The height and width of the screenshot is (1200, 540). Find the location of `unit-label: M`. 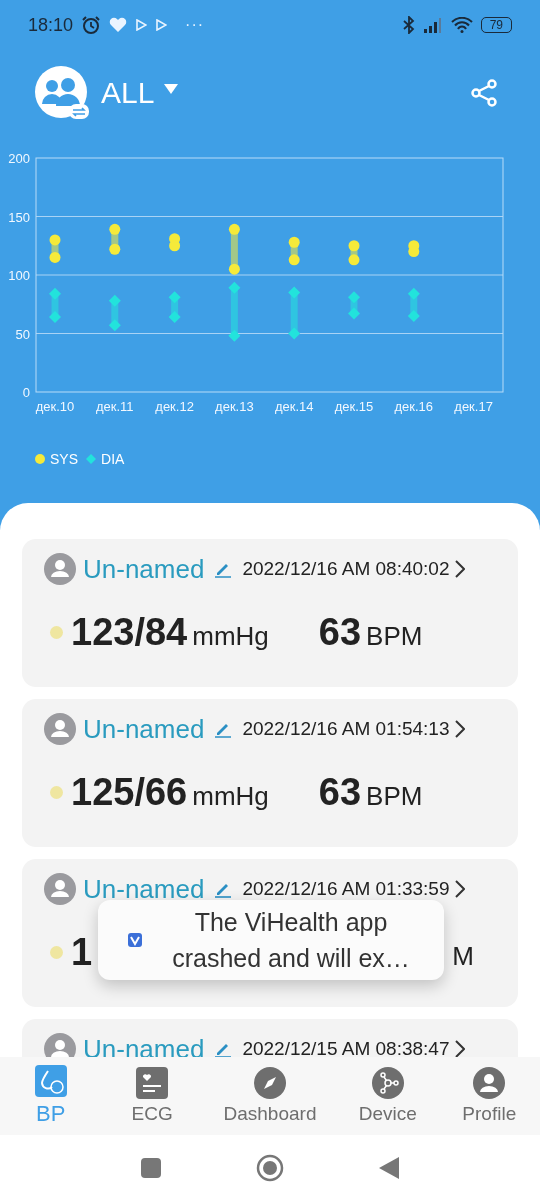

unit-label: M is located at coordinates (463, 956).